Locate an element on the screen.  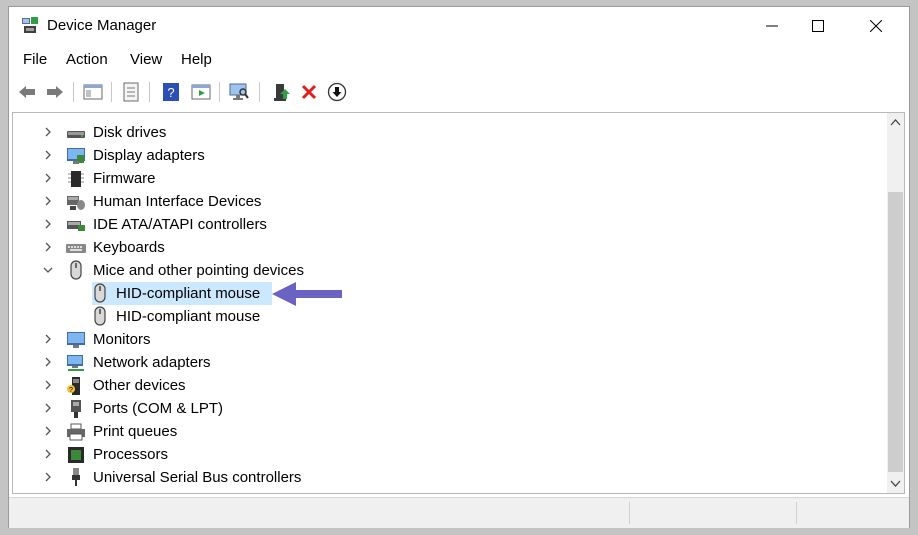
tree-item-label: Processors is located at coordinates (131, 454).